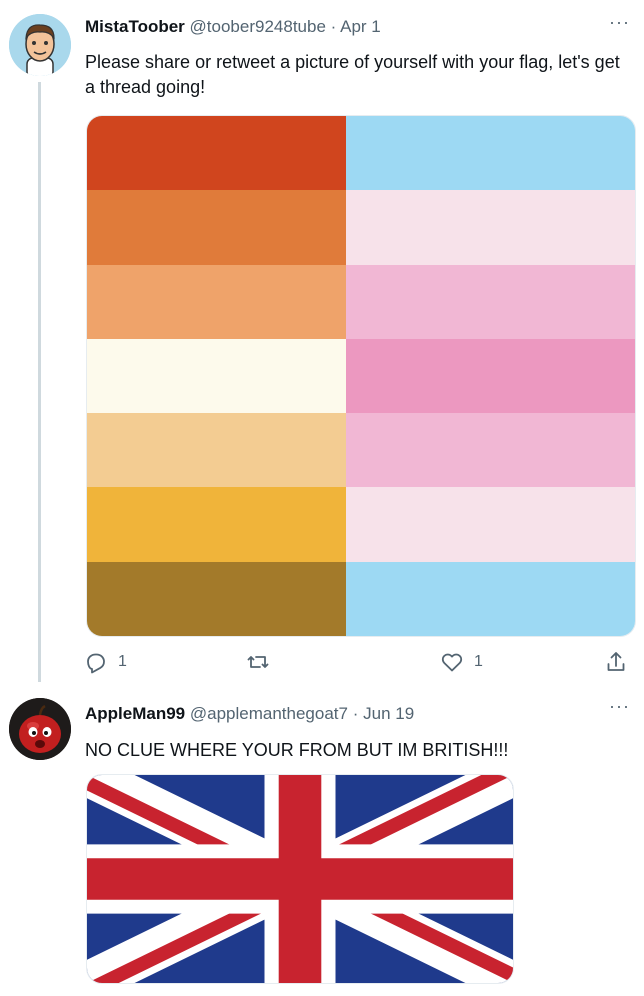 This screenshot has height=996, width=644. I want to click on cartoon-boy-avatar, so click(40, 45).